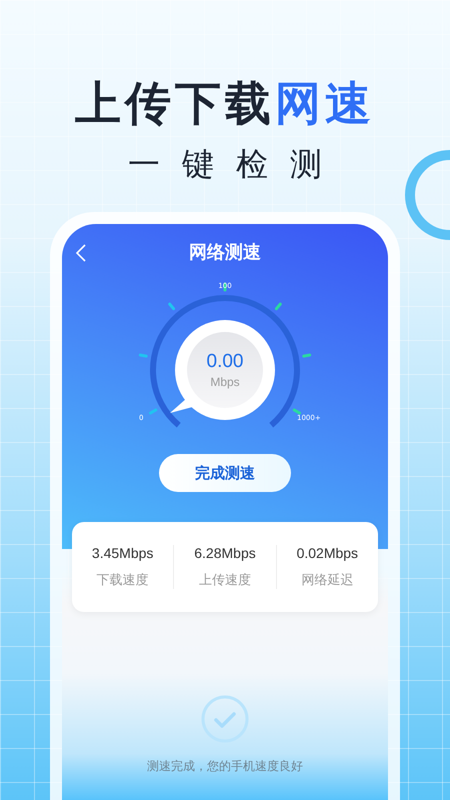 The width and height of the screenshot is (450, 800). I want to click on stat-label: 下载速度, so click(122, 580).